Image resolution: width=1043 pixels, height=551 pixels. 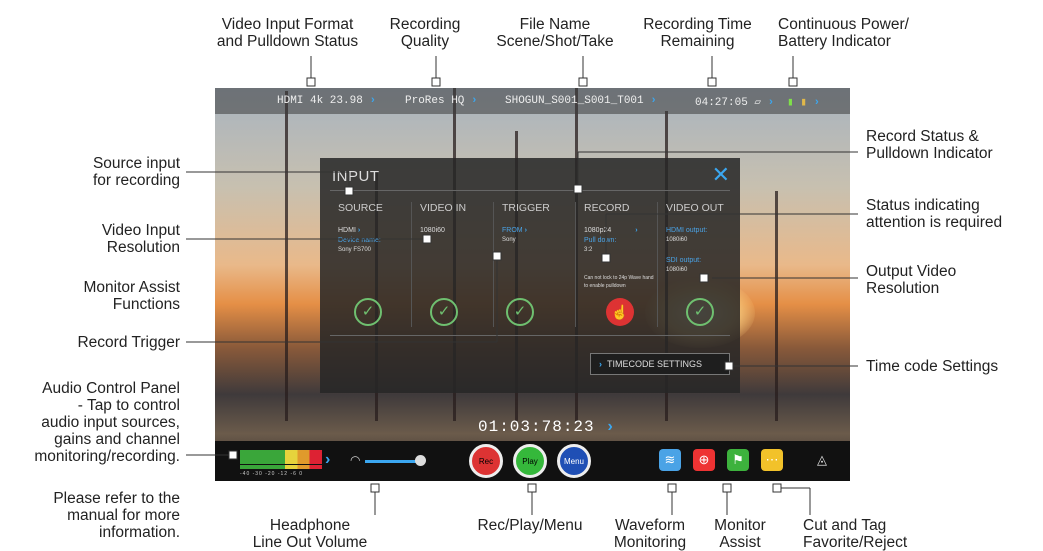 I want to click on record-button: Rec, so click(x=486, y=461).